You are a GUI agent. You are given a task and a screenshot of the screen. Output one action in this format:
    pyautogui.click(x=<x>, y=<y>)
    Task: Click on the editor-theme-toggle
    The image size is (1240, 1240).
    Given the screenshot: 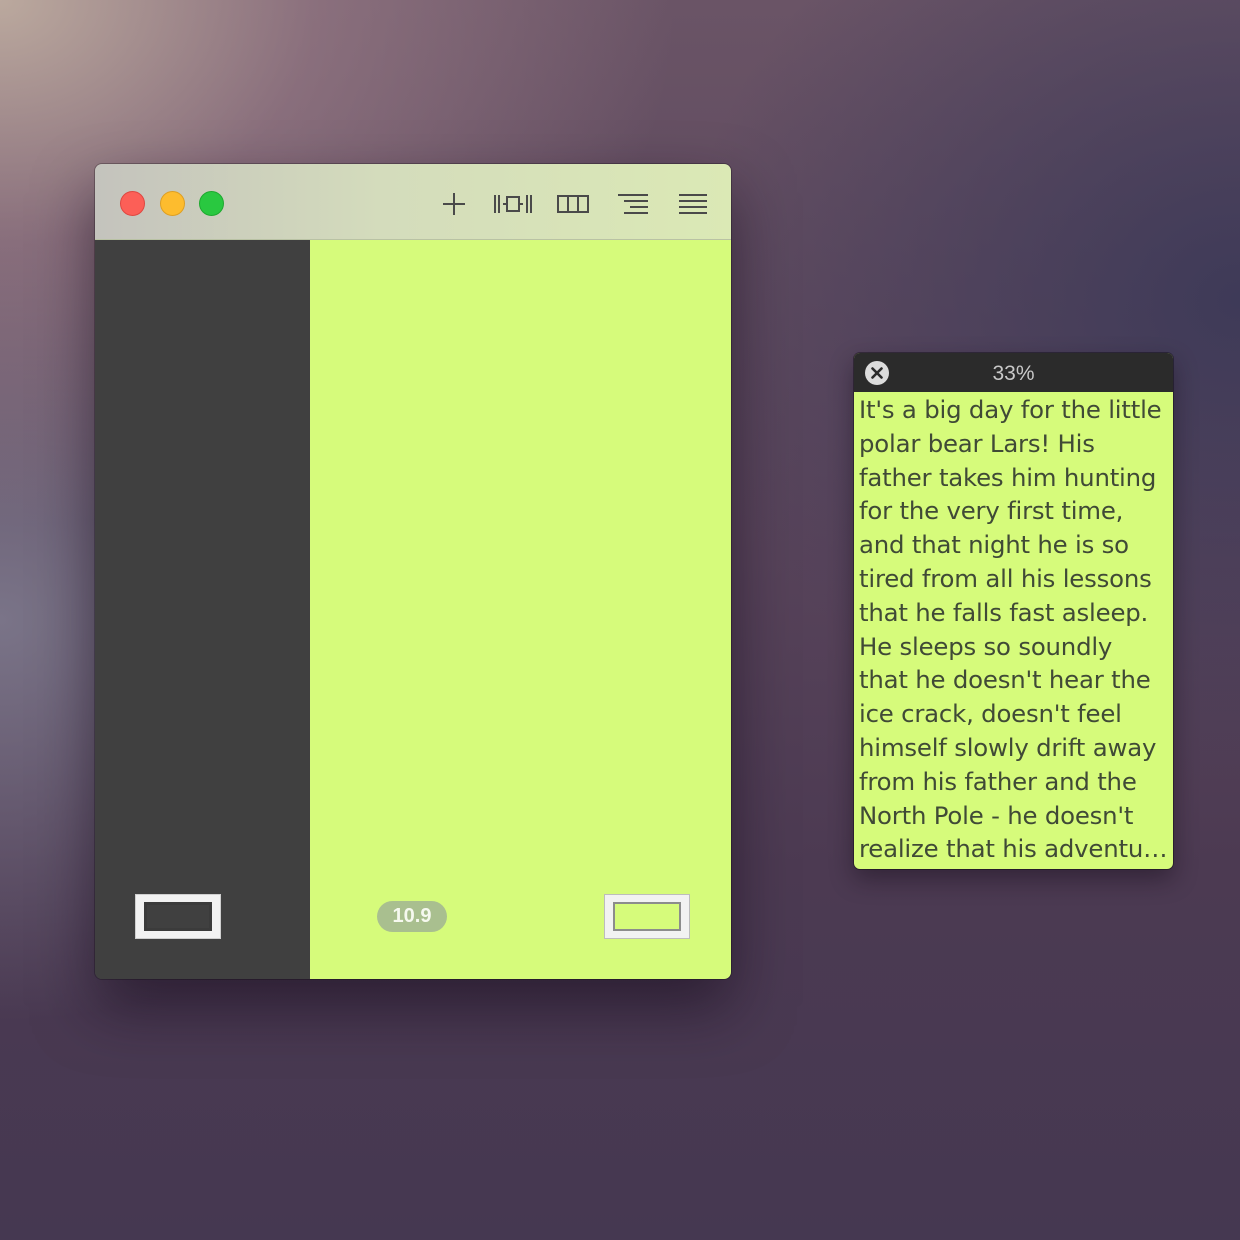 What is the action you would take?
    pyautogui.click(x=647, y=916)
    